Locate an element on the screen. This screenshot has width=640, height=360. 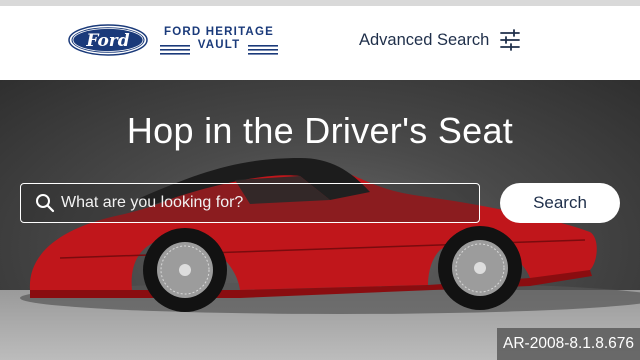
search-button: Search is located at coordinates (560, 203).